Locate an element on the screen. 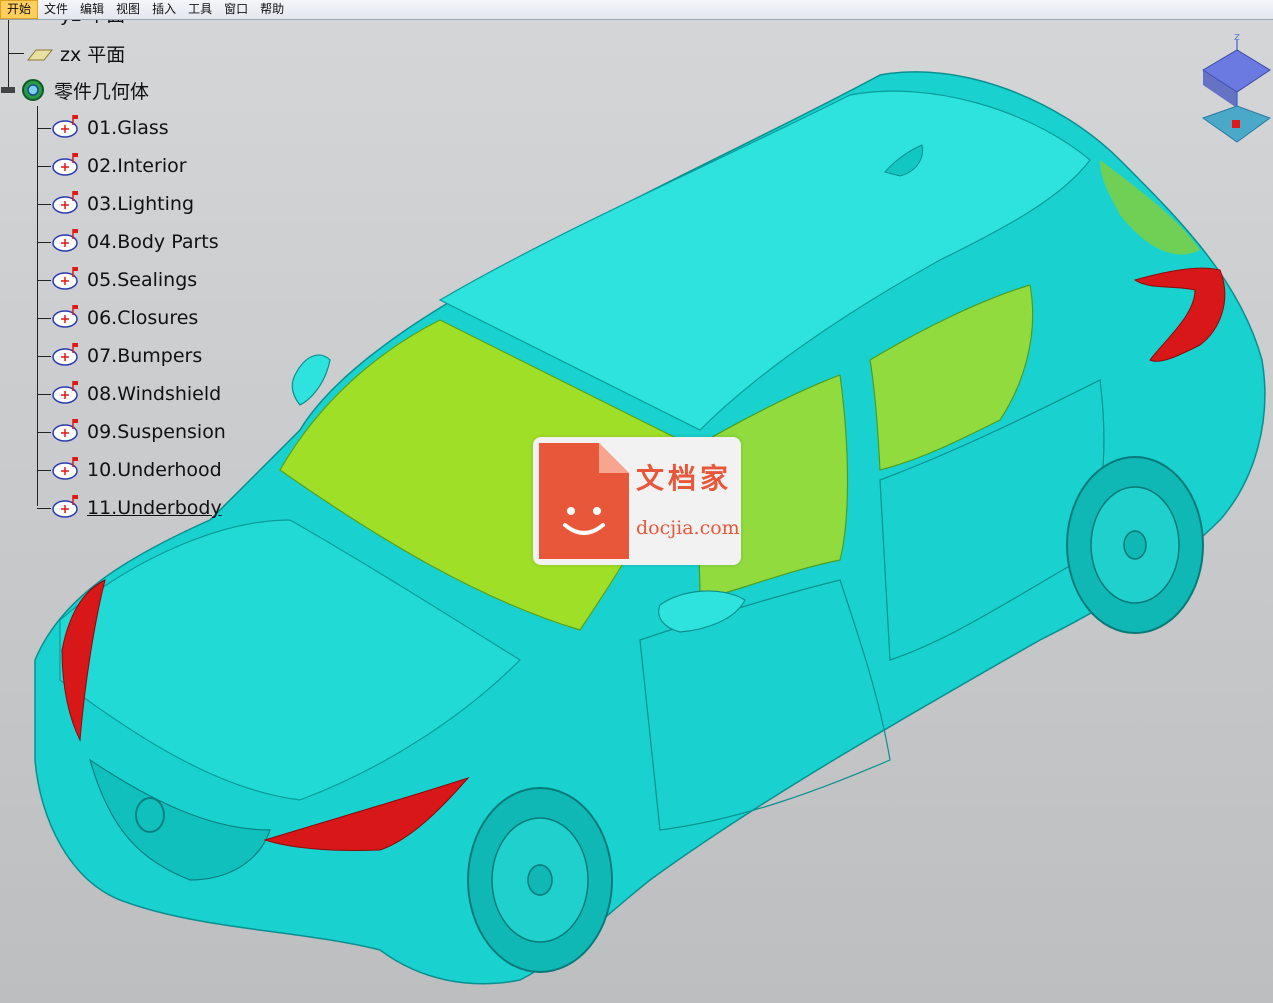  front-wheel is located at coordinates (540, 880).